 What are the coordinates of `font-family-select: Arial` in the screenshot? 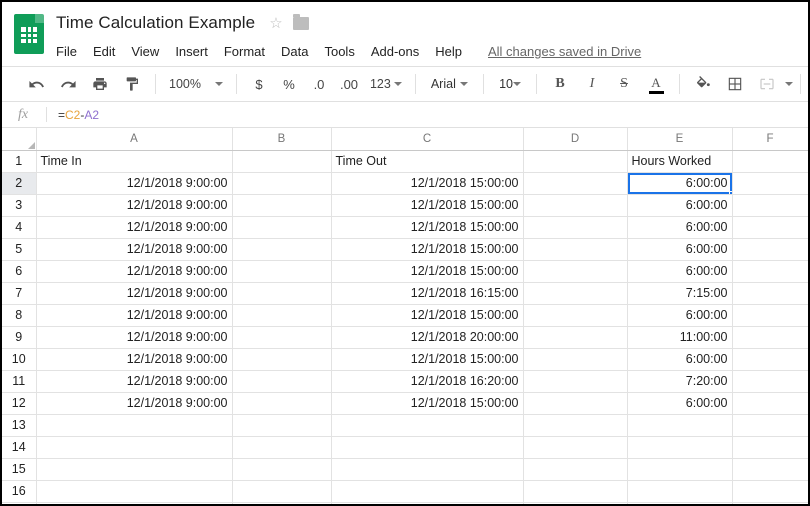 It's located at (449, 84).